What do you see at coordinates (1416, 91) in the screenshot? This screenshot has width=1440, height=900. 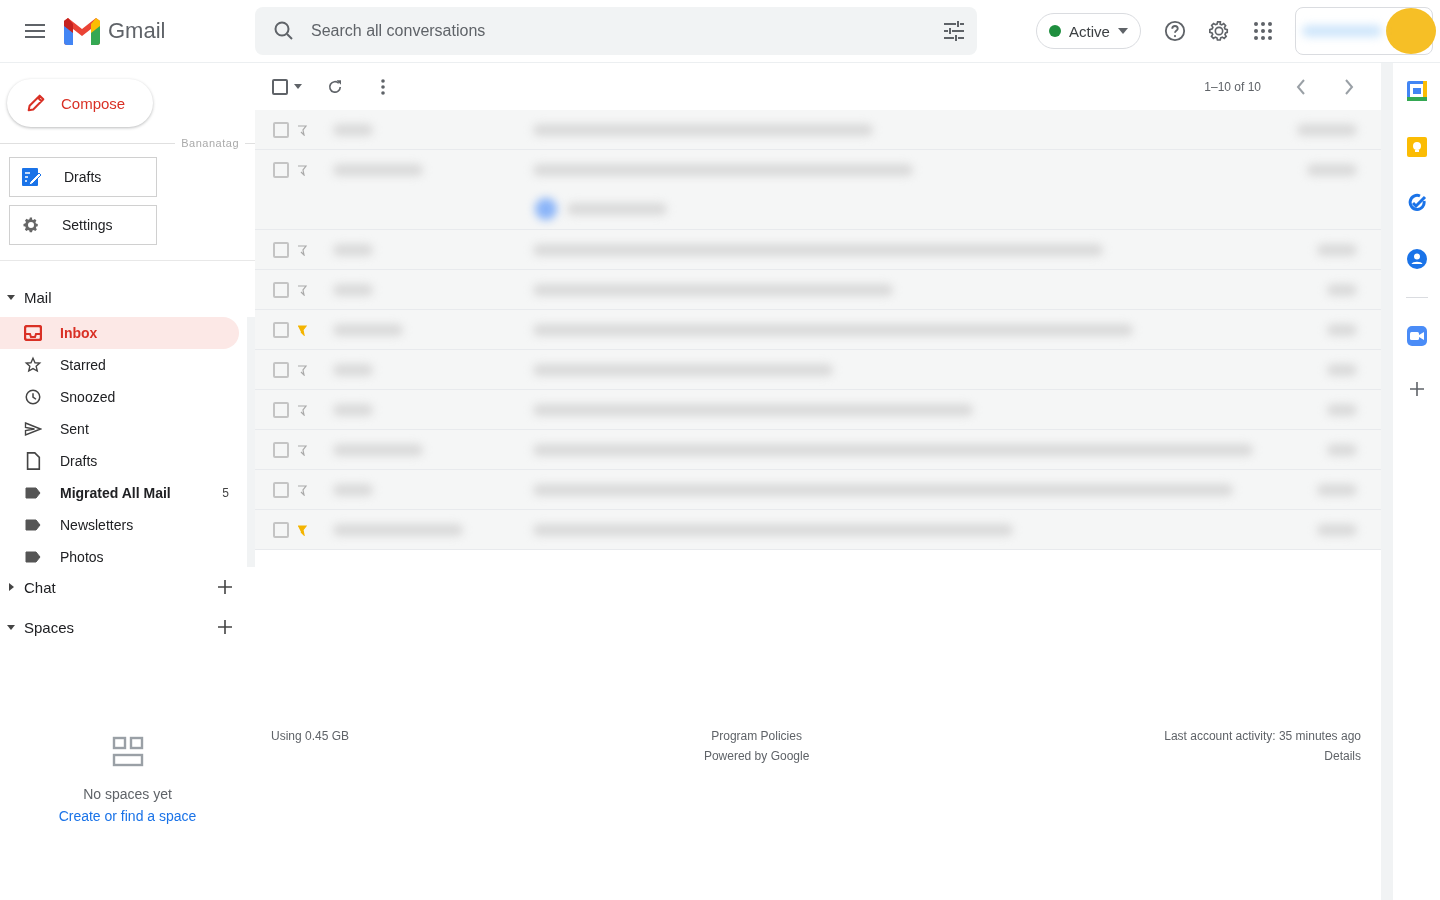 I see `calendar-icon` at bounding box center [1416, 91].